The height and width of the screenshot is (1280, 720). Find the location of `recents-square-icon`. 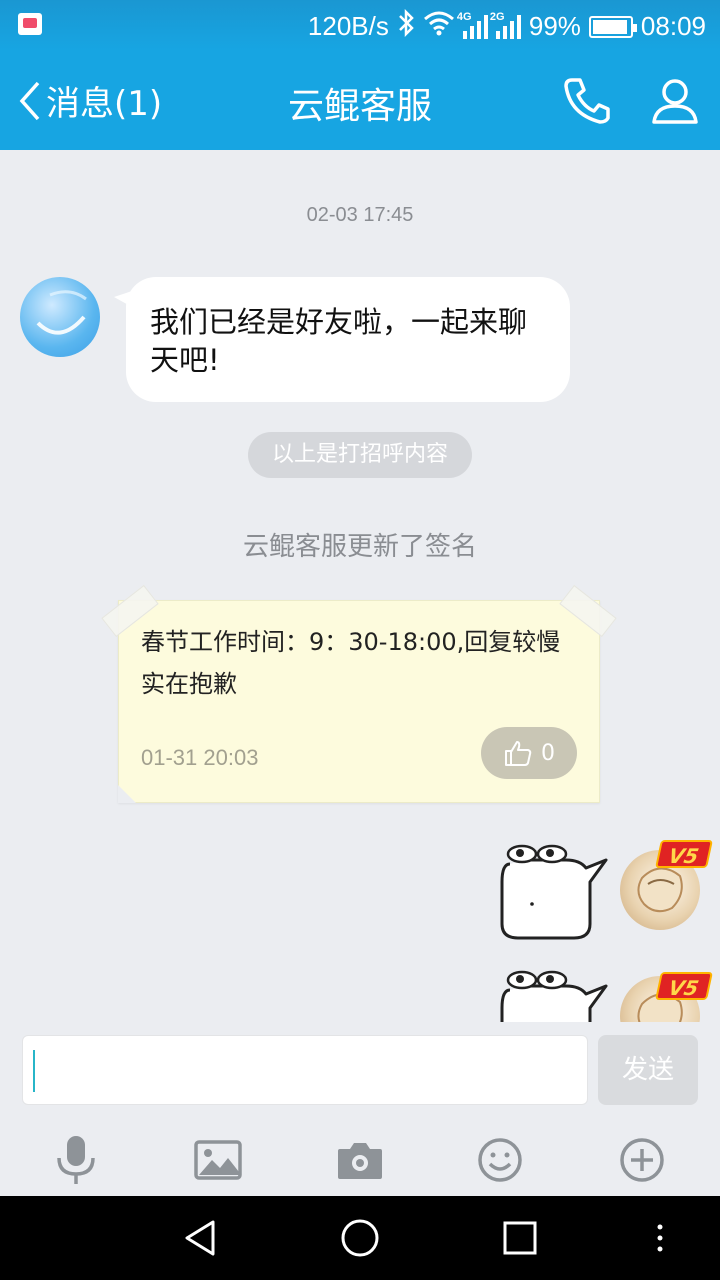

recents-square-icon is located at coordinates (520, 1238).